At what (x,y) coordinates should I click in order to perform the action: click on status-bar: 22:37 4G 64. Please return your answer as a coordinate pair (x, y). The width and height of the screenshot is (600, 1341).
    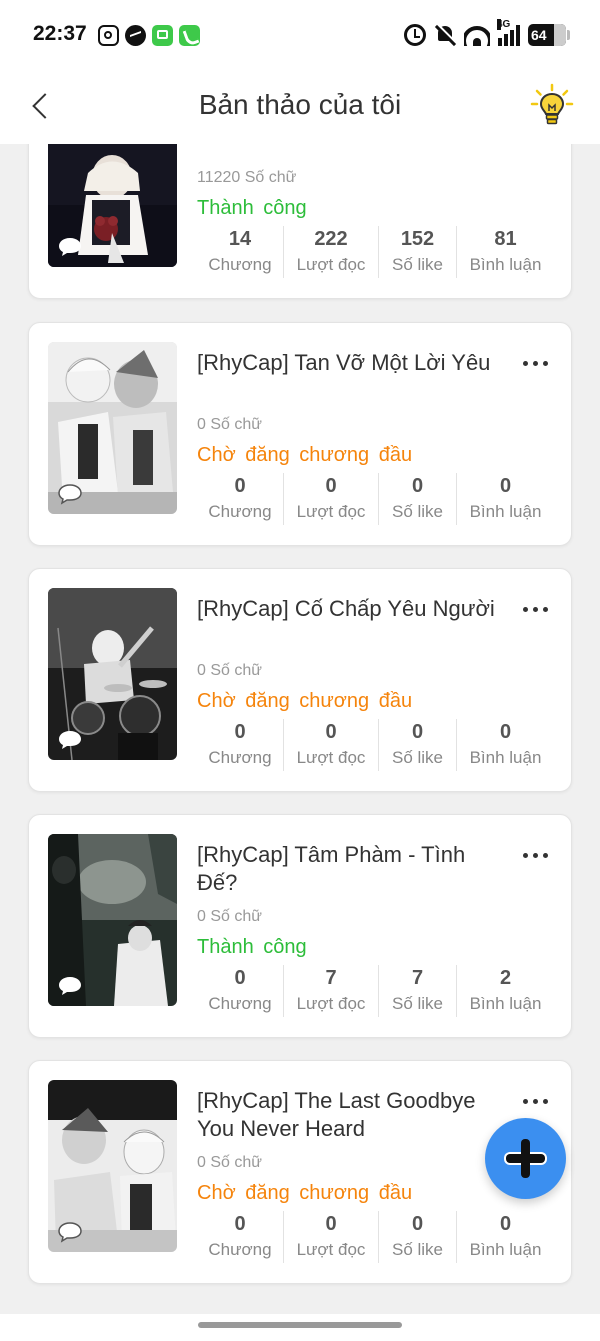
    Looking at the image, I should click on (300, 36).